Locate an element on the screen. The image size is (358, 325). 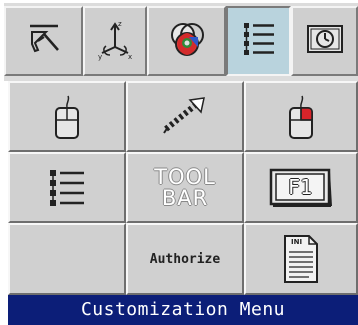
toolbar-button-clock is located at coordinates (324, 41).